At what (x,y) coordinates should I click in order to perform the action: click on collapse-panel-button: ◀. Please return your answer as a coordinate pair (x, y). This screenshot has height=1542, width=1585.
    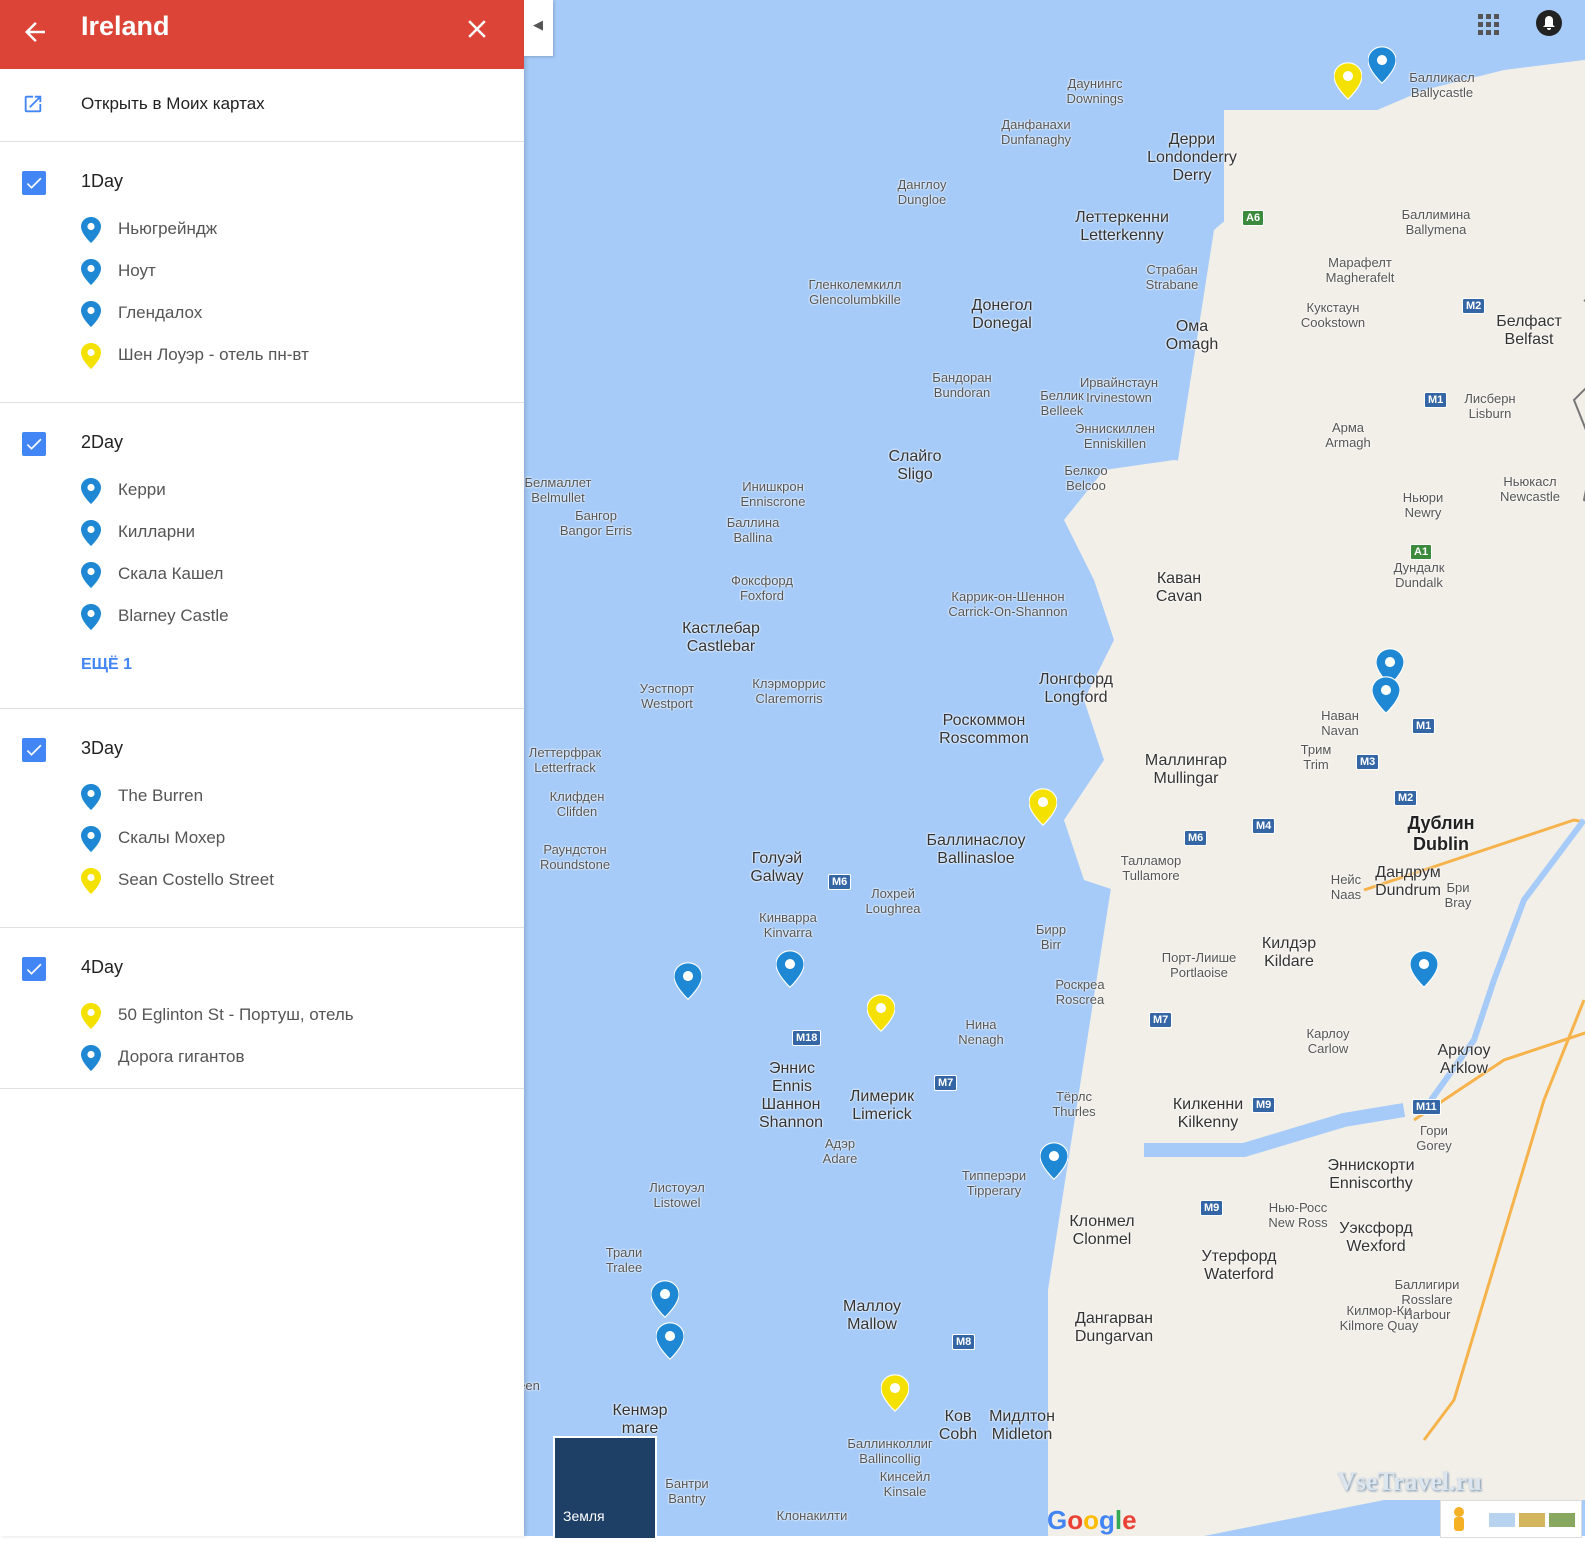
    Looking at the image, I should click on (538, 28).